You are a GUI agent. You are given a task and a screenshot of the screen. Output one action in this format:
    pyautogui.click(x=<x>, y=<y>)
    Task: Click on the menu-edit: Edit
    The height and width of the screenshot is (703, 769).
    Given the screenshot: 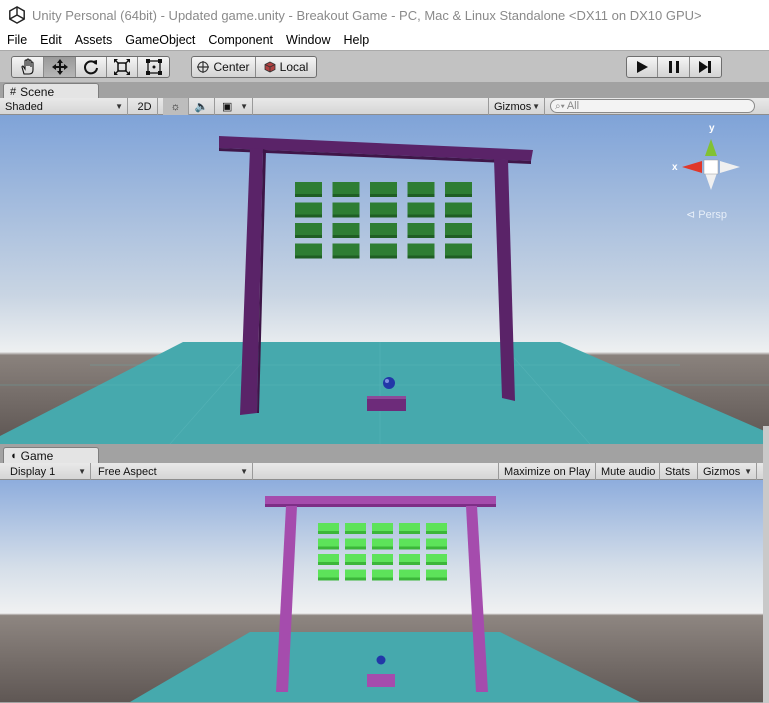 What is the action you would take?
    pyautogui.click(x=50, y=40)
    